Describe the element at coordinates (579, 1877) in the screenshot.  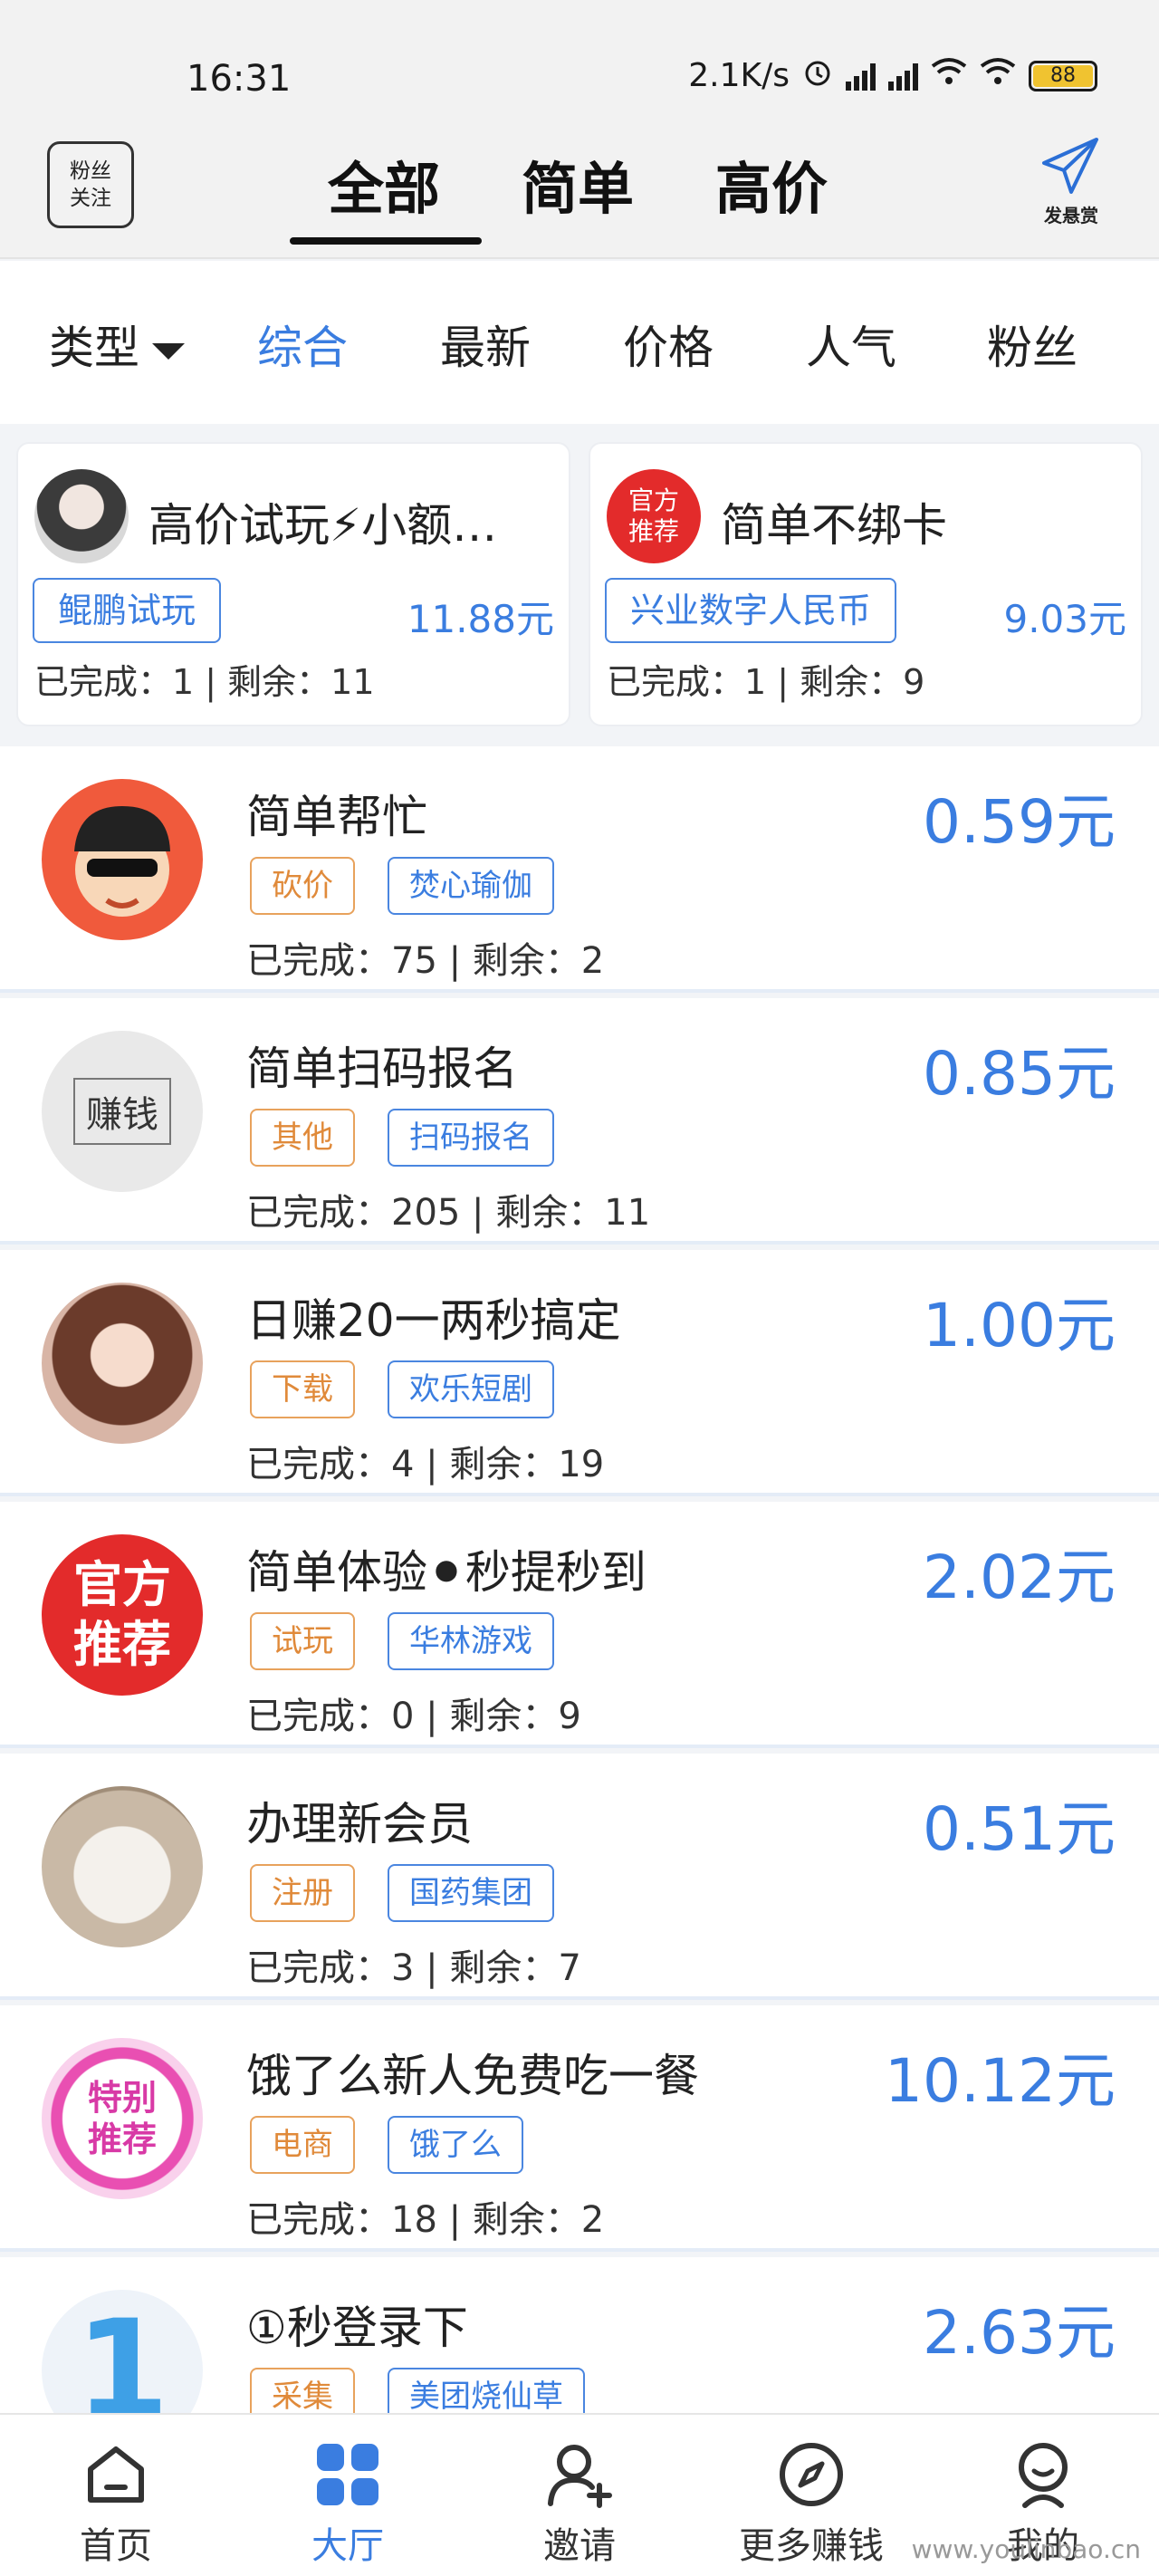
I see `list-item: 办理新会员 0.51元 注册 国药集团 已完成：3 | 剩余：7` at that location.